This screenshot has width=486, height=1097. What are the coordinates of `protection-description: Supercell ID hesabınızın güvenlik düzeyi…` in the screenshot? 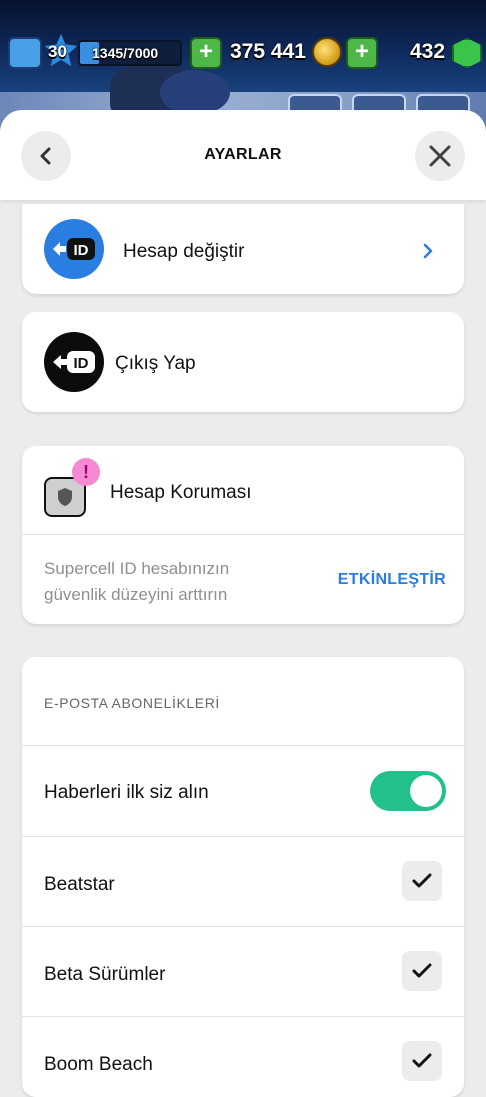 It's located at (136, 582).